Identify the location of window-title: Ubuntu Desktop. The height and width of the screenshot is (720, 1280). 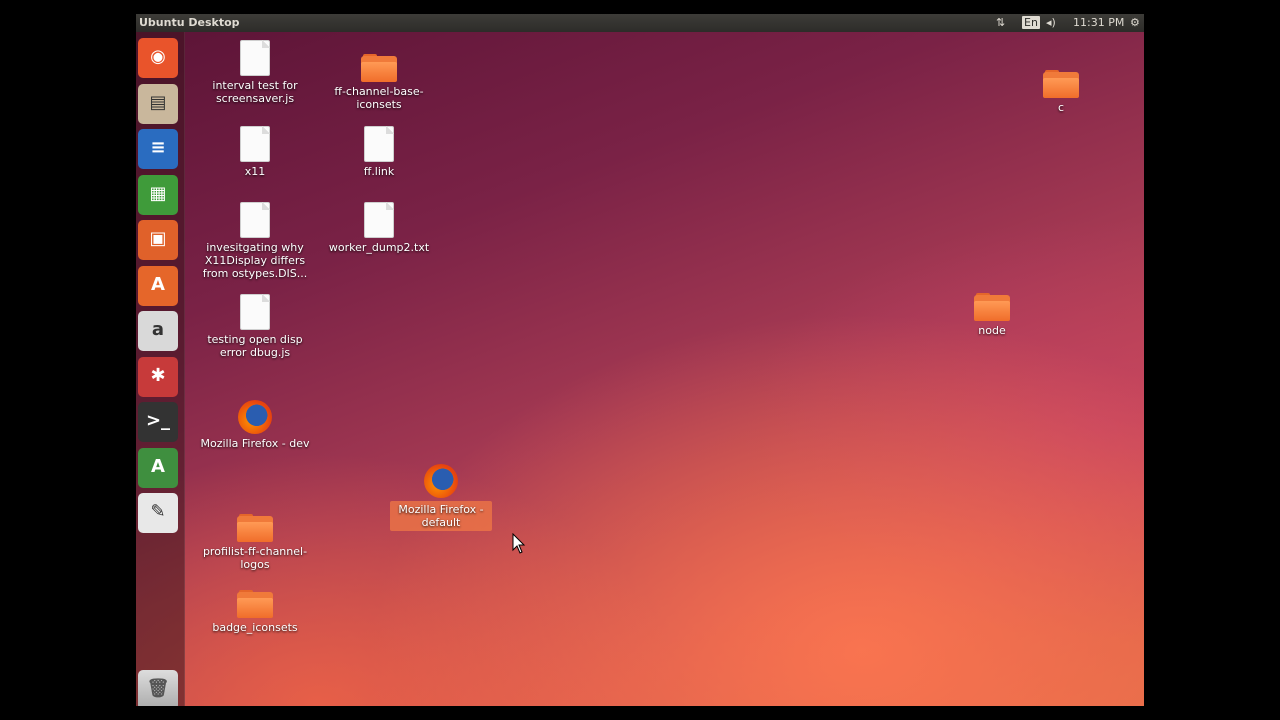
(189, 22).